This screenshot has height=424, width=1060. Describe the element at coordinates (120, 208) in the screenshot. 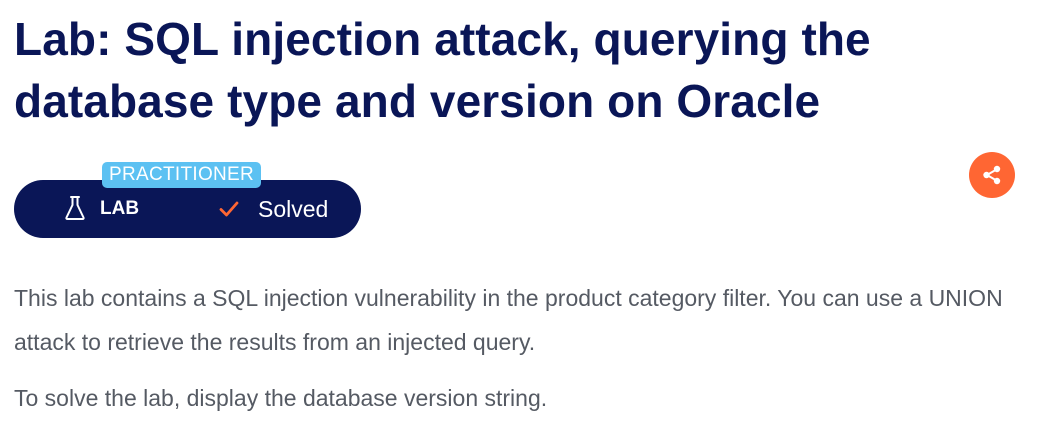

I see `lab-type-label: LAB` at that location.